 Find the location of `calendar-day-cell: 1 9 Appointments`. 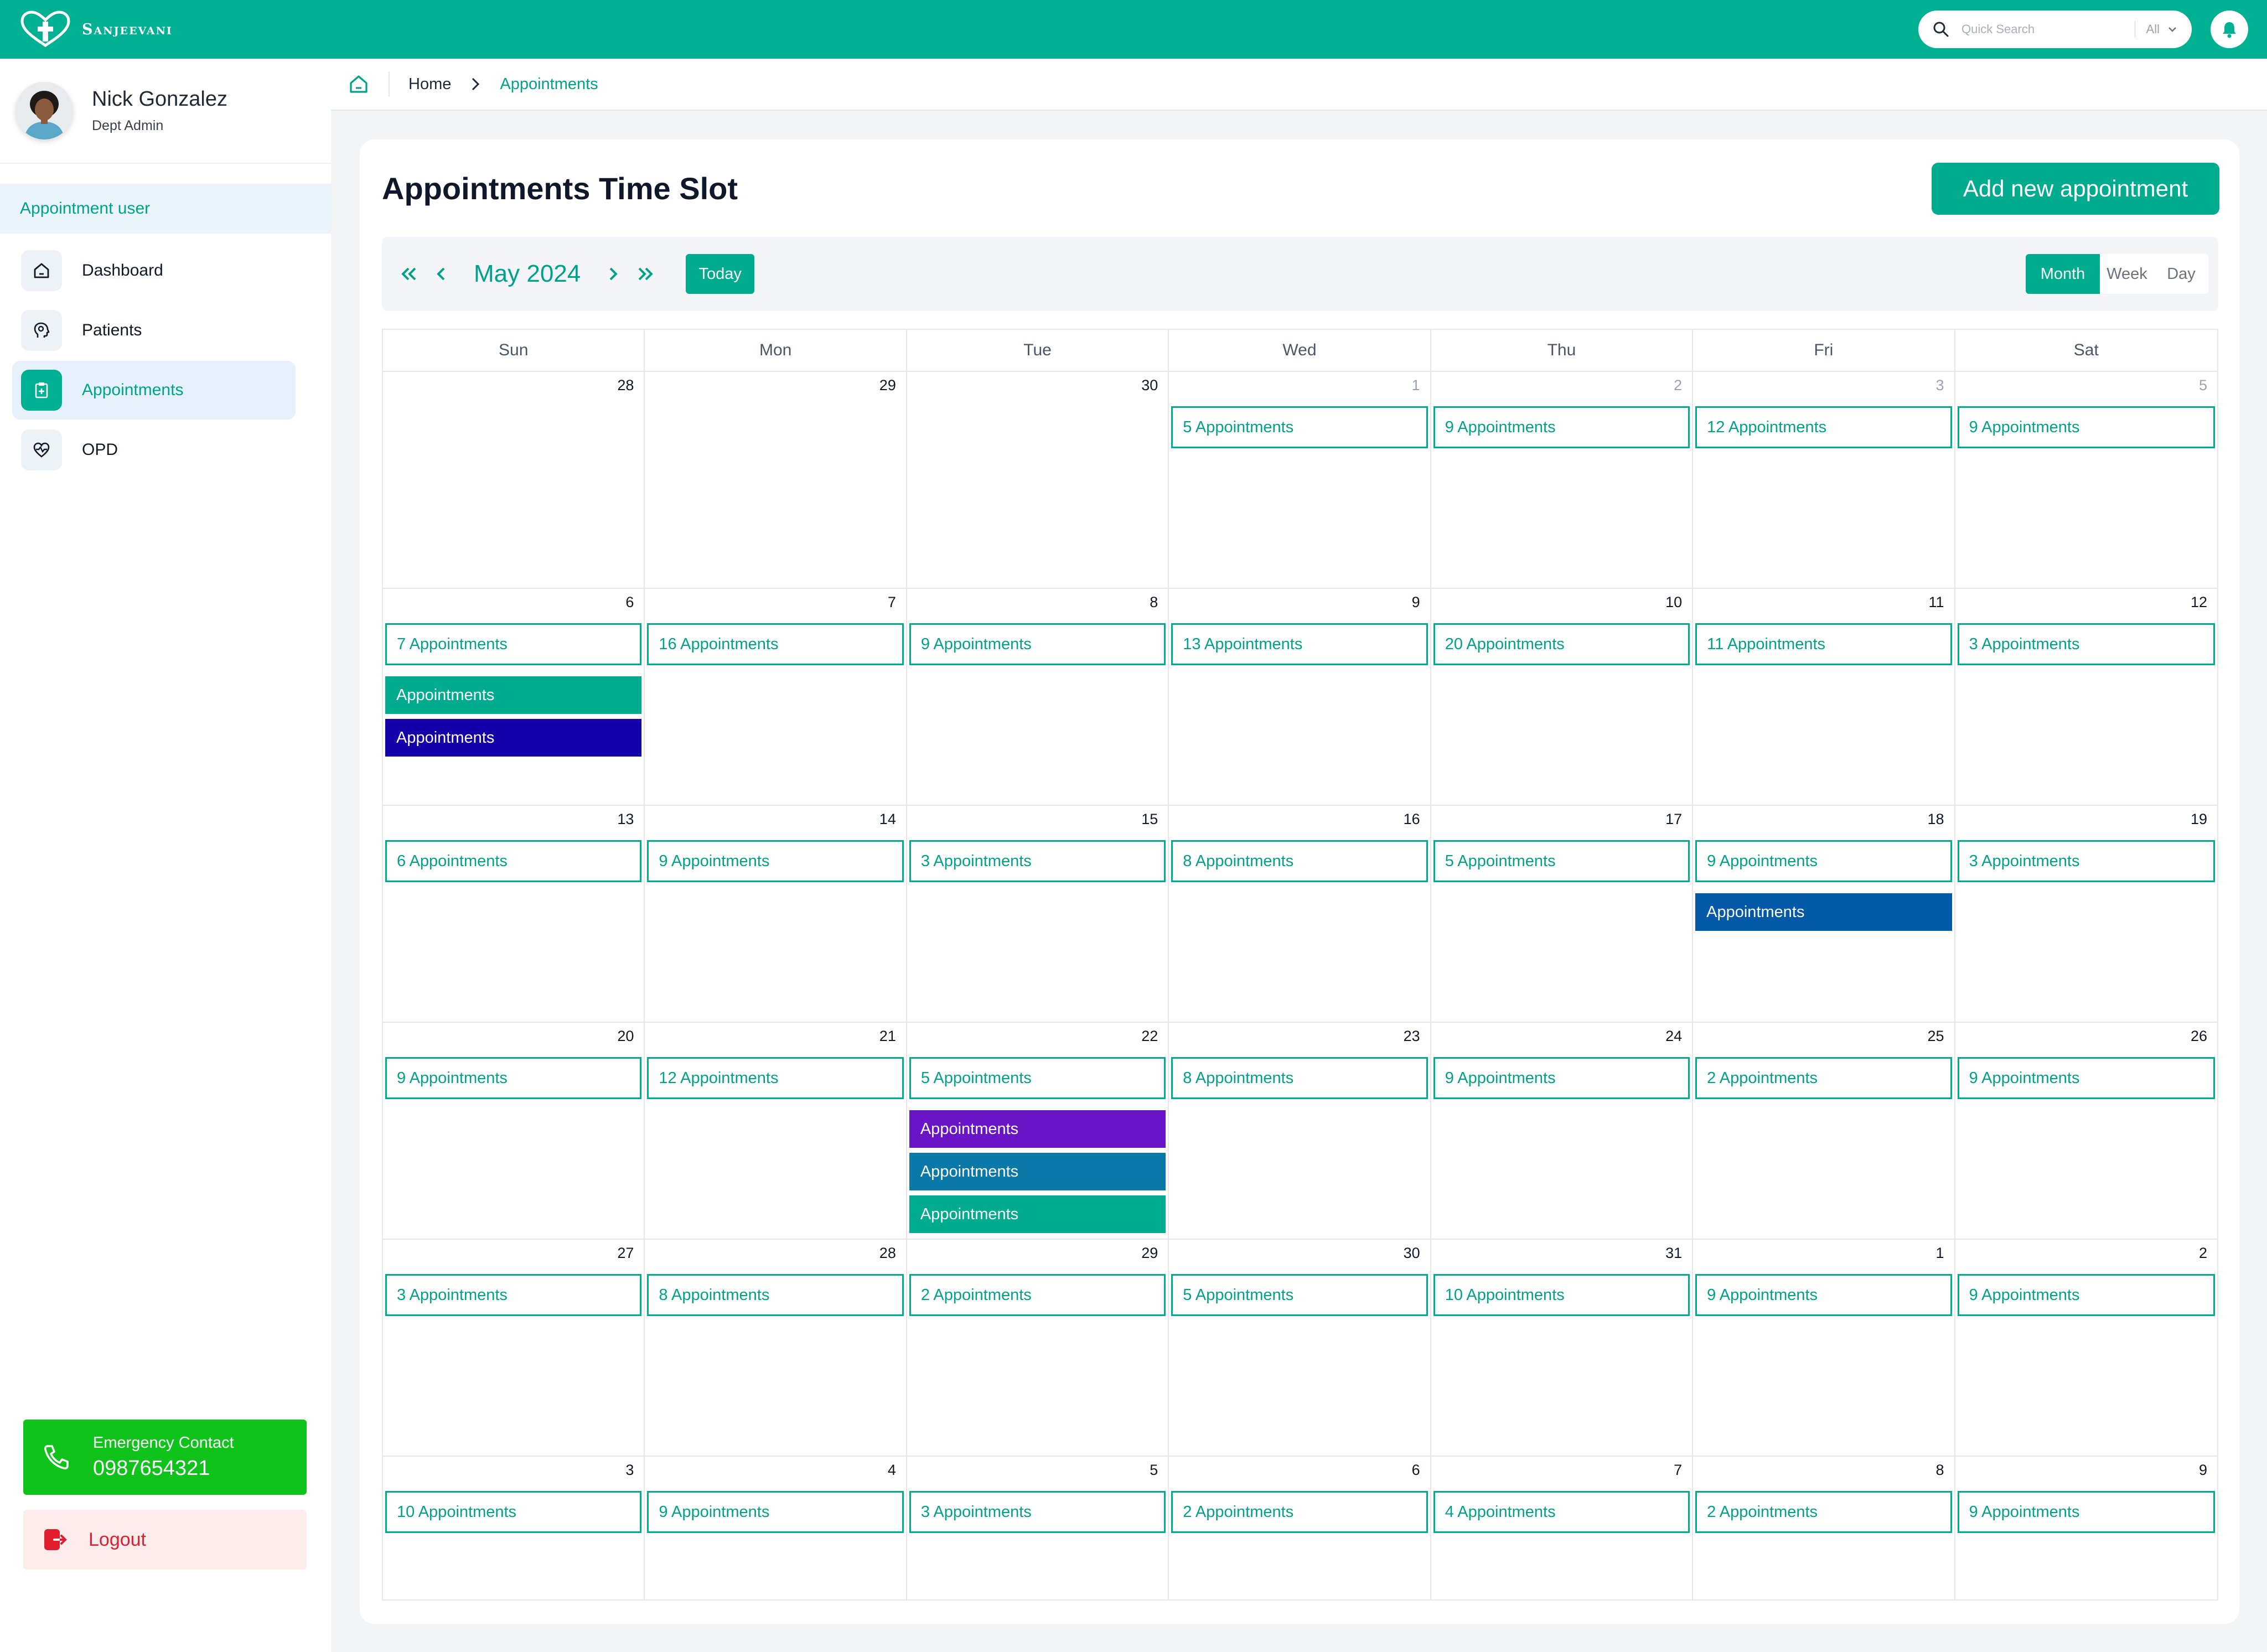

calendar-day-cell: 1 9 Appointments is located at coordinates (1824, 1348).